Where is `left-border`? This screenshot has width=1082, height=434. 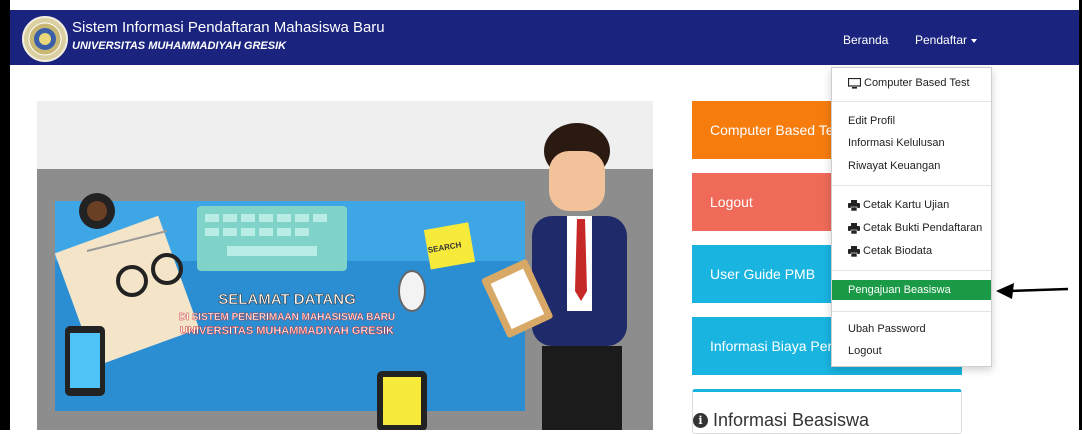 left-border is located at coordinates (5, 215).